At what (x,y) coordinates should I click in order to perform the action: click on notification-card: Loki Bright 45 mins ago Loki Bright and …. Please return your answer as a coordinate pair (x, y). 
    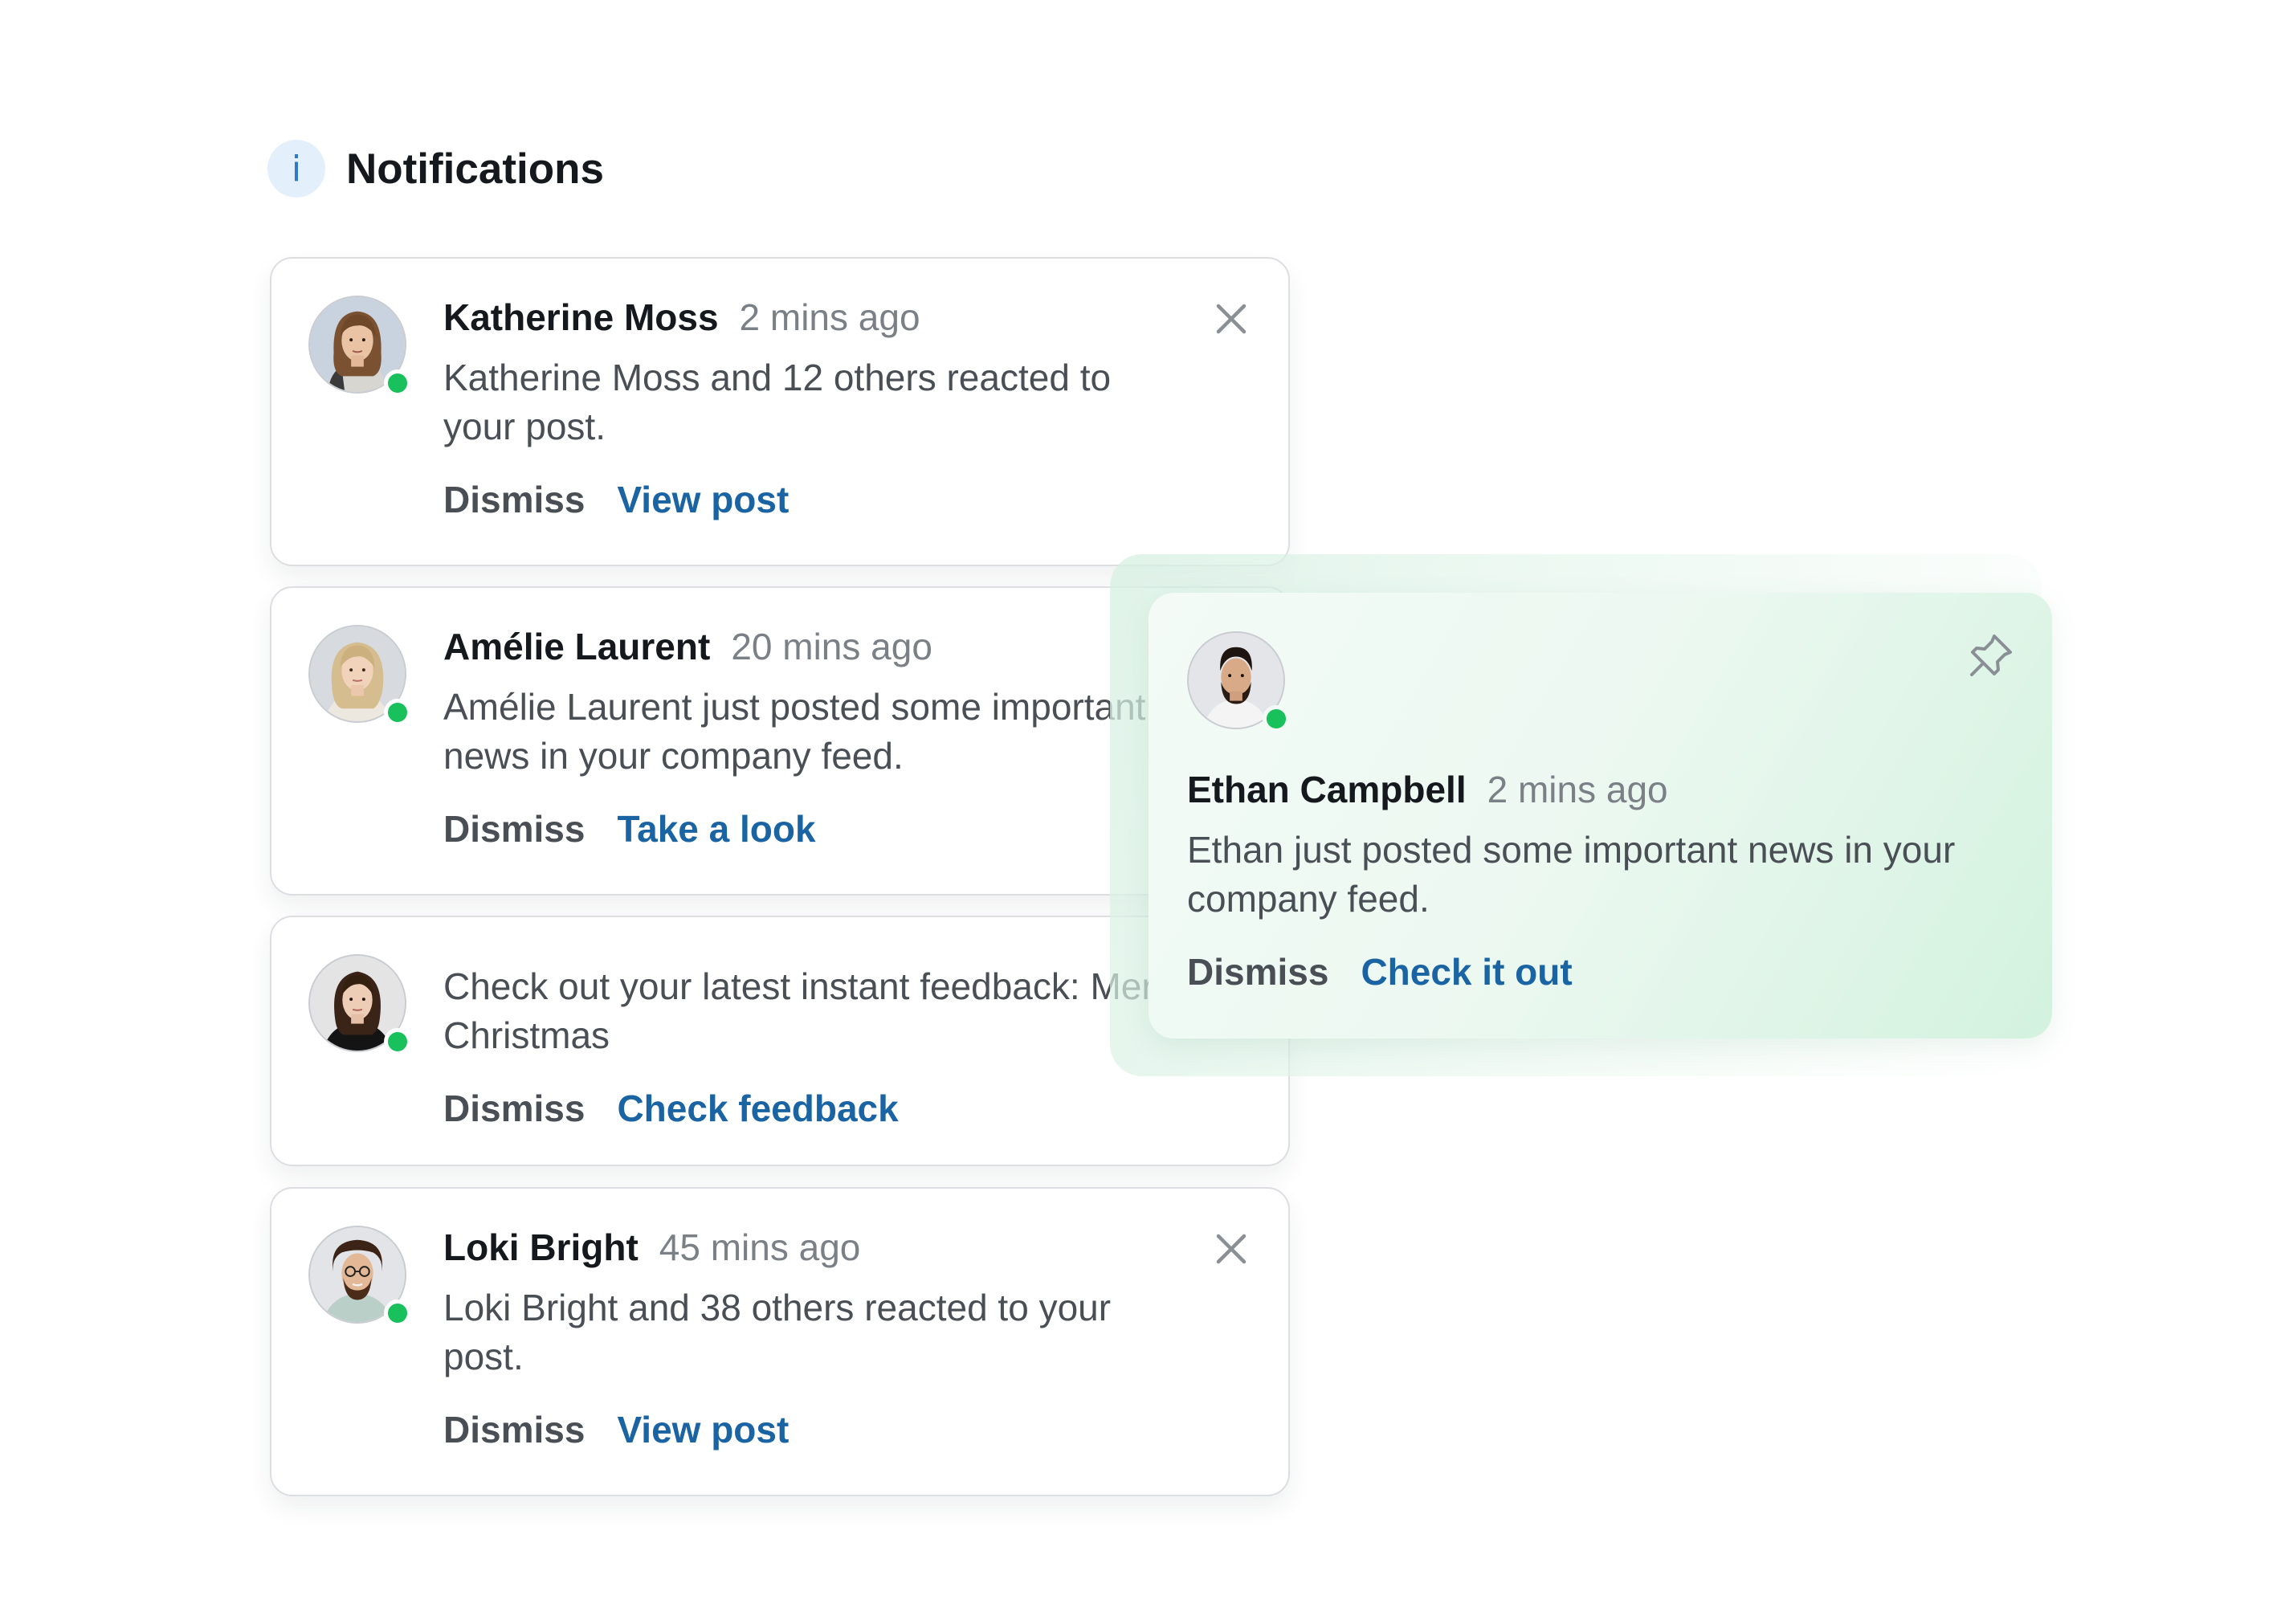
    Looking at the image, I should click on (780, 1341).